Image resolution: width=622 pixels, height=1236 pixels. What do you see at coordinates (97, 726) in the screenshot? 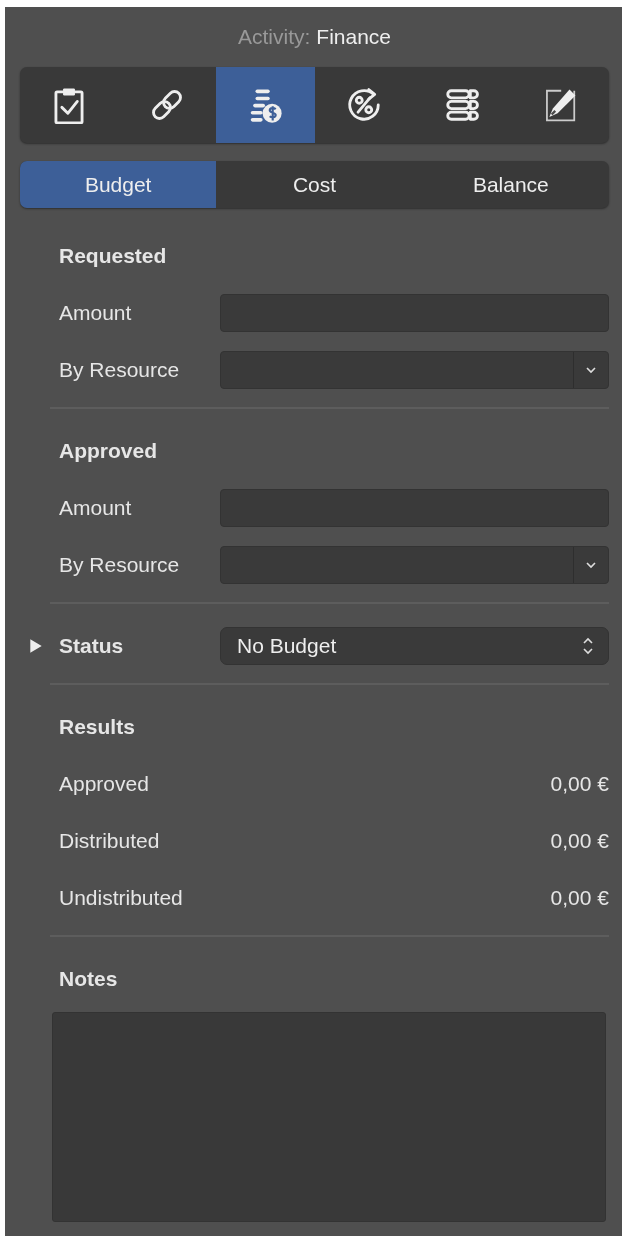
I see `section-heading: Results` at bounding box center [97, 726].